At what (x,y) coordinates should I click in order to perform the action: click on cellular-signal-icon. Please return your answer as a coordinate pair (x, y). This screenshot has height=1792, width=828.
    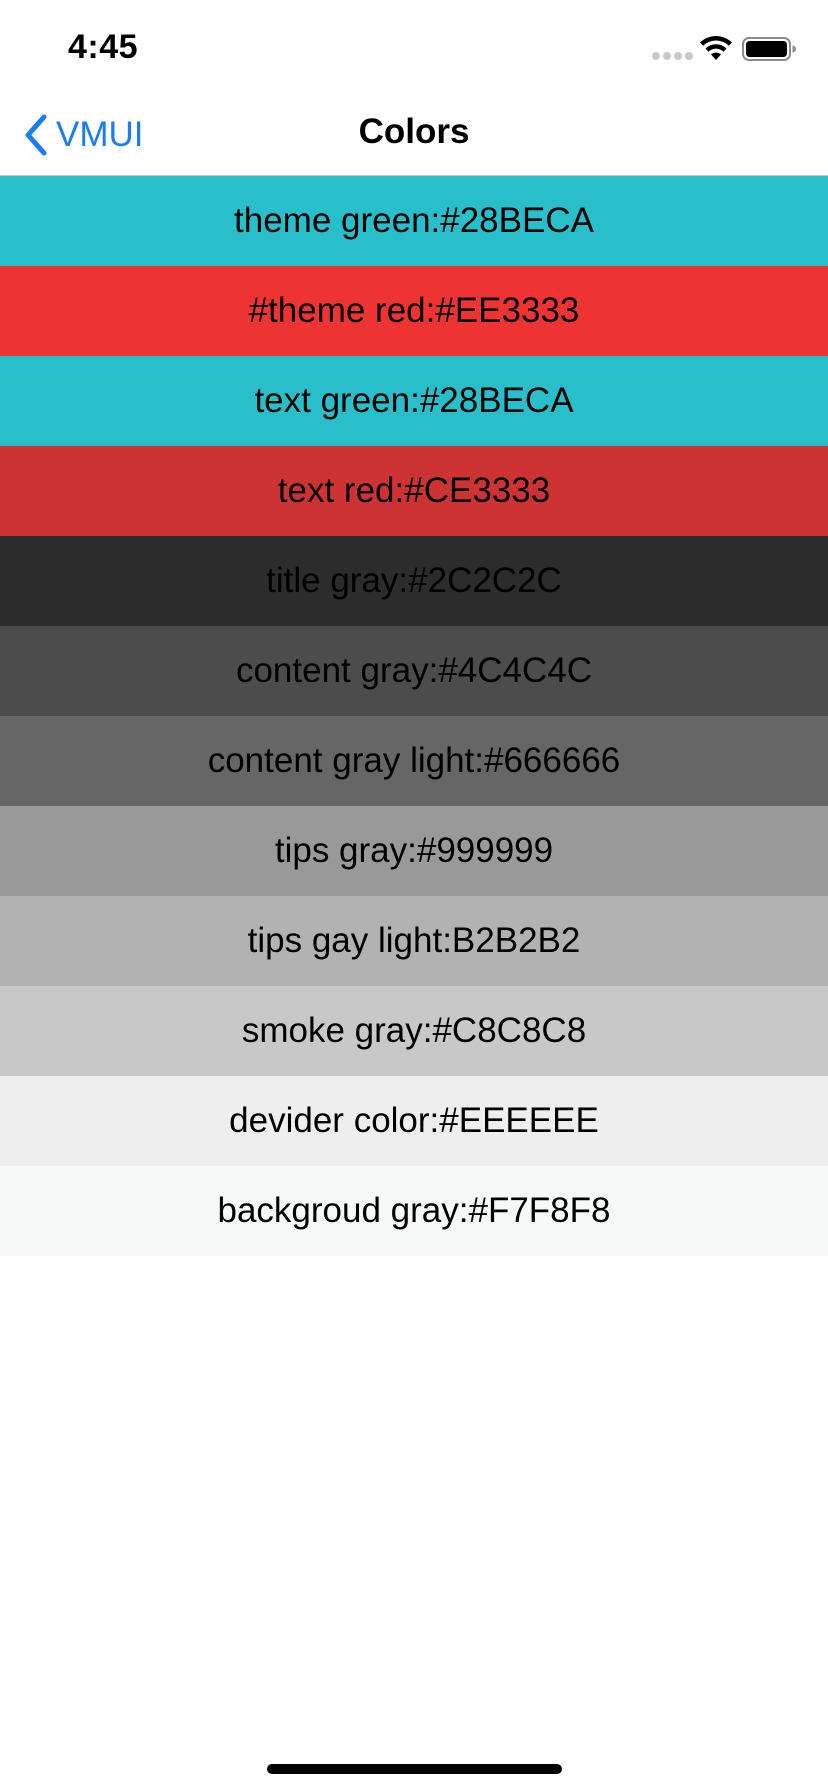
    Looking at the image, I should click on (672, 56).